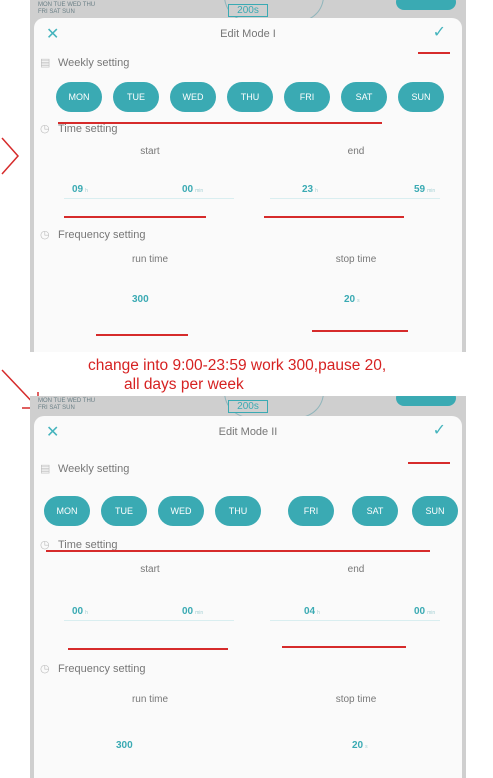  I want to click on card-header: ✕ Edit Mode II ✓, so click(248, 433).